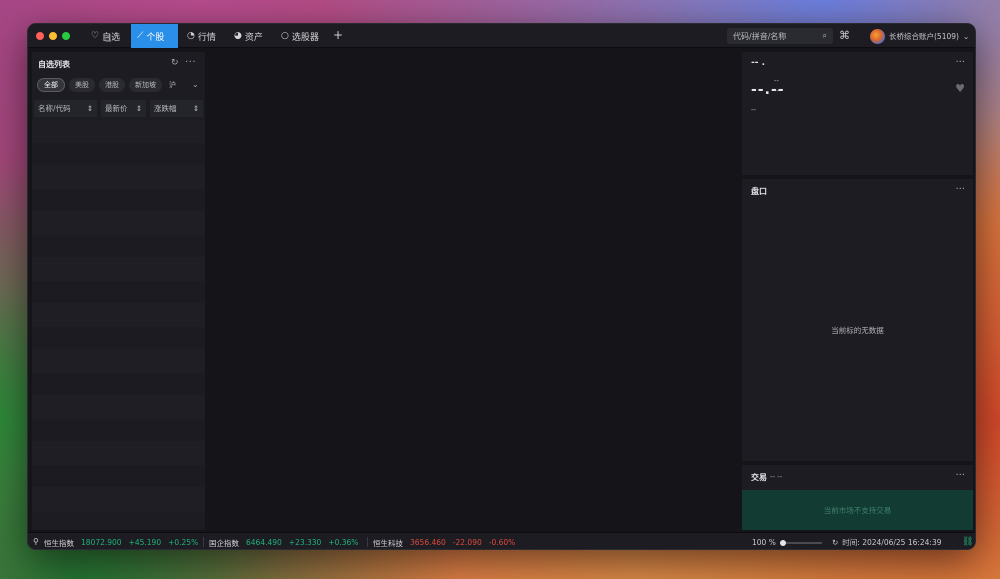 The width and height of the screenshot is (1000, 579). I want to click on favorite-heart-icon: ♥, so click(960, 88).